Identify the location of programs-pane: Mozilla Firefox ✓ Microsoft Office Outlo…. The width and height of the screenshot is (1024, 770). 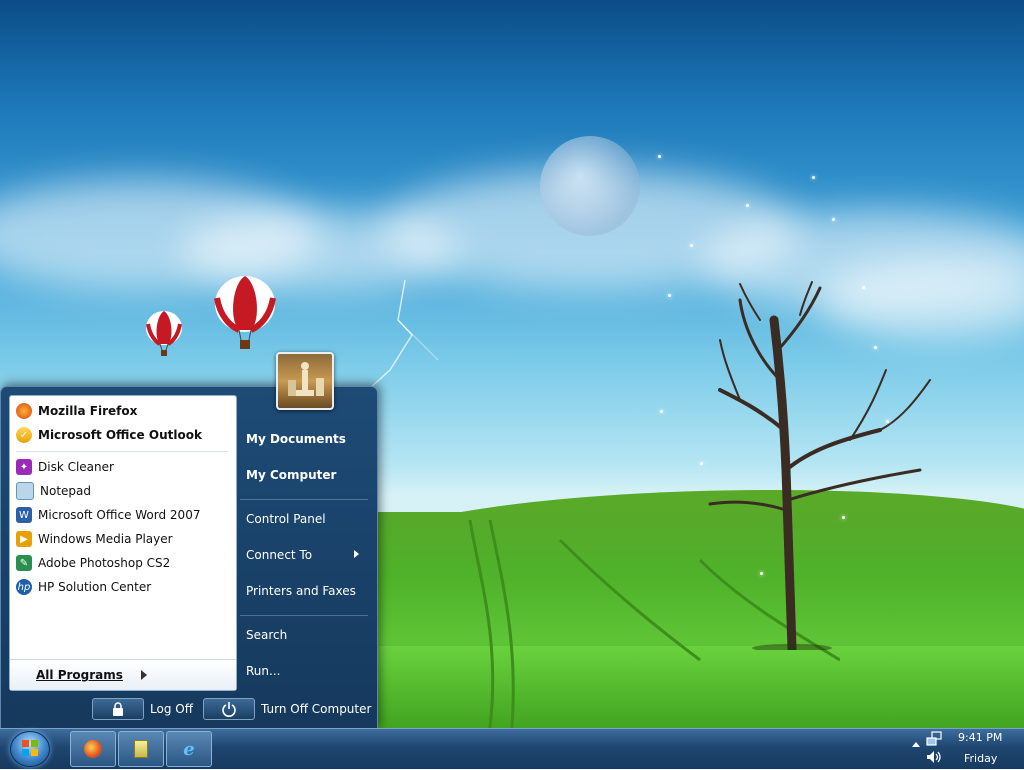
(123, 543).